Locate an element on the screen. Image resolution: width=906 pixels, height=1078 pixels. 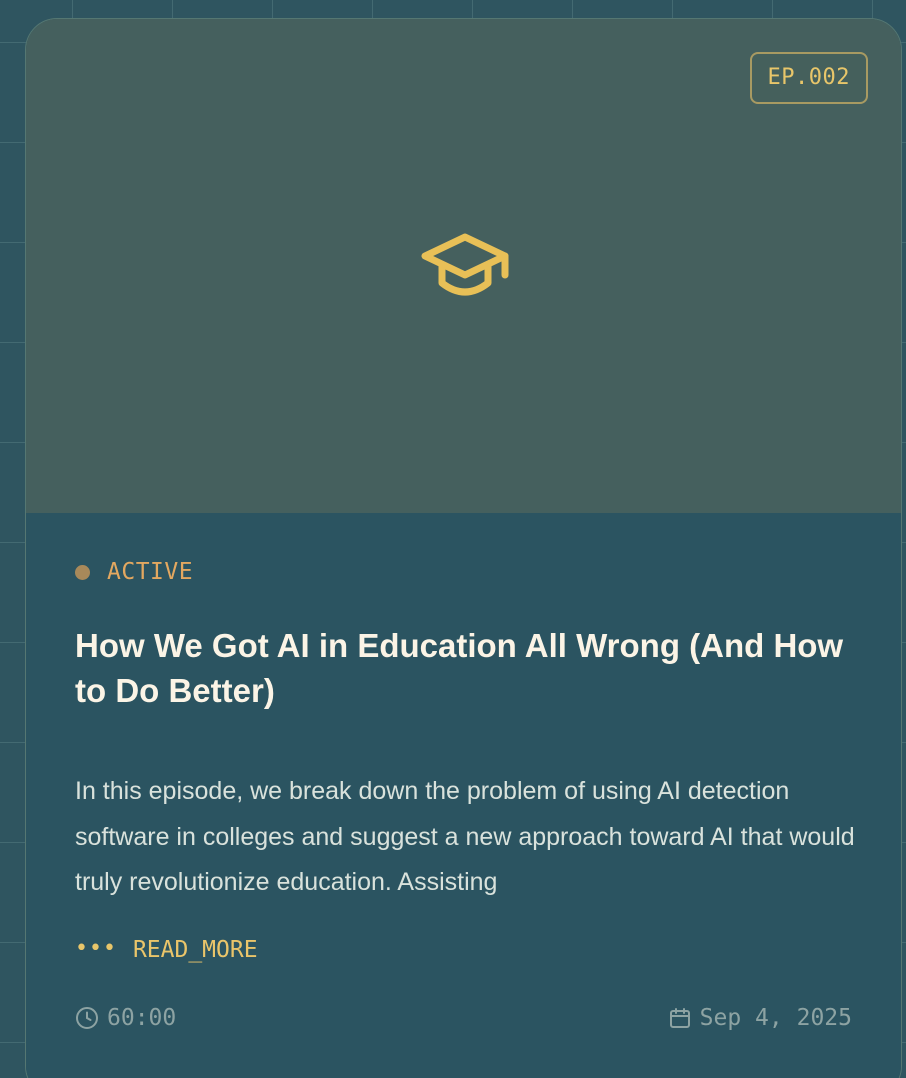
episode-duration: 60:00 is located at coordinates (125, 1018).